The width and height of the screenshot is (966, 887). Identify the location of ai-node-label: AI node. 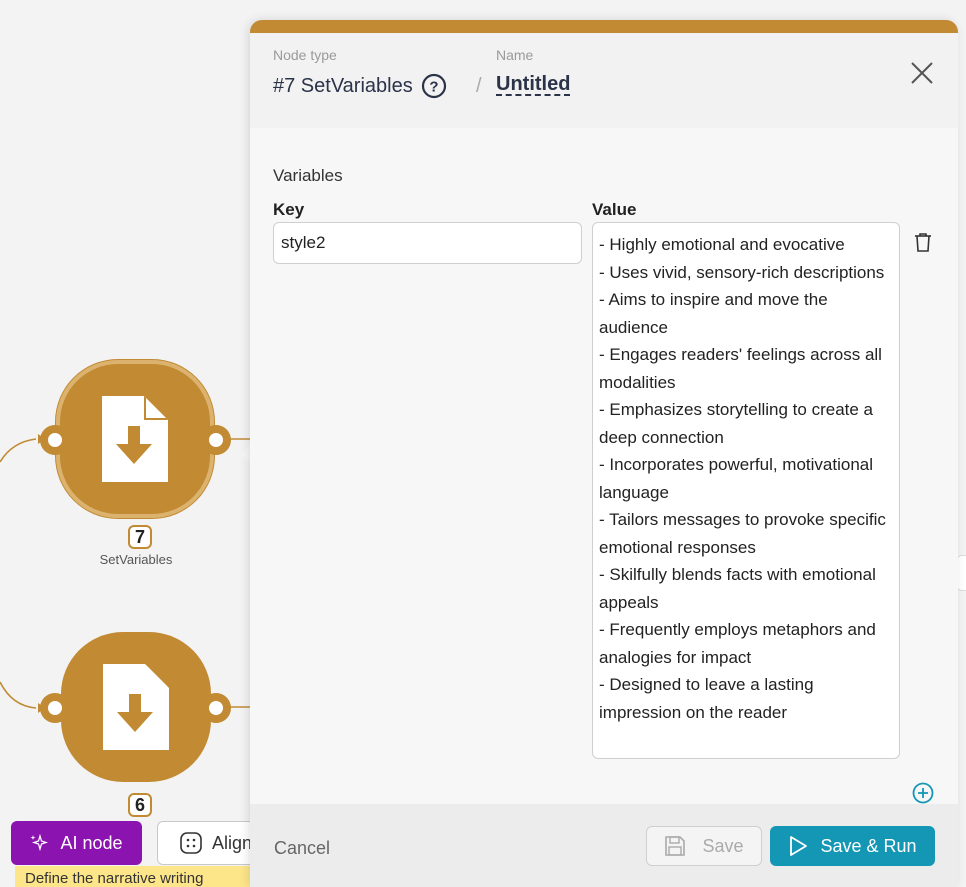
(91, 842).